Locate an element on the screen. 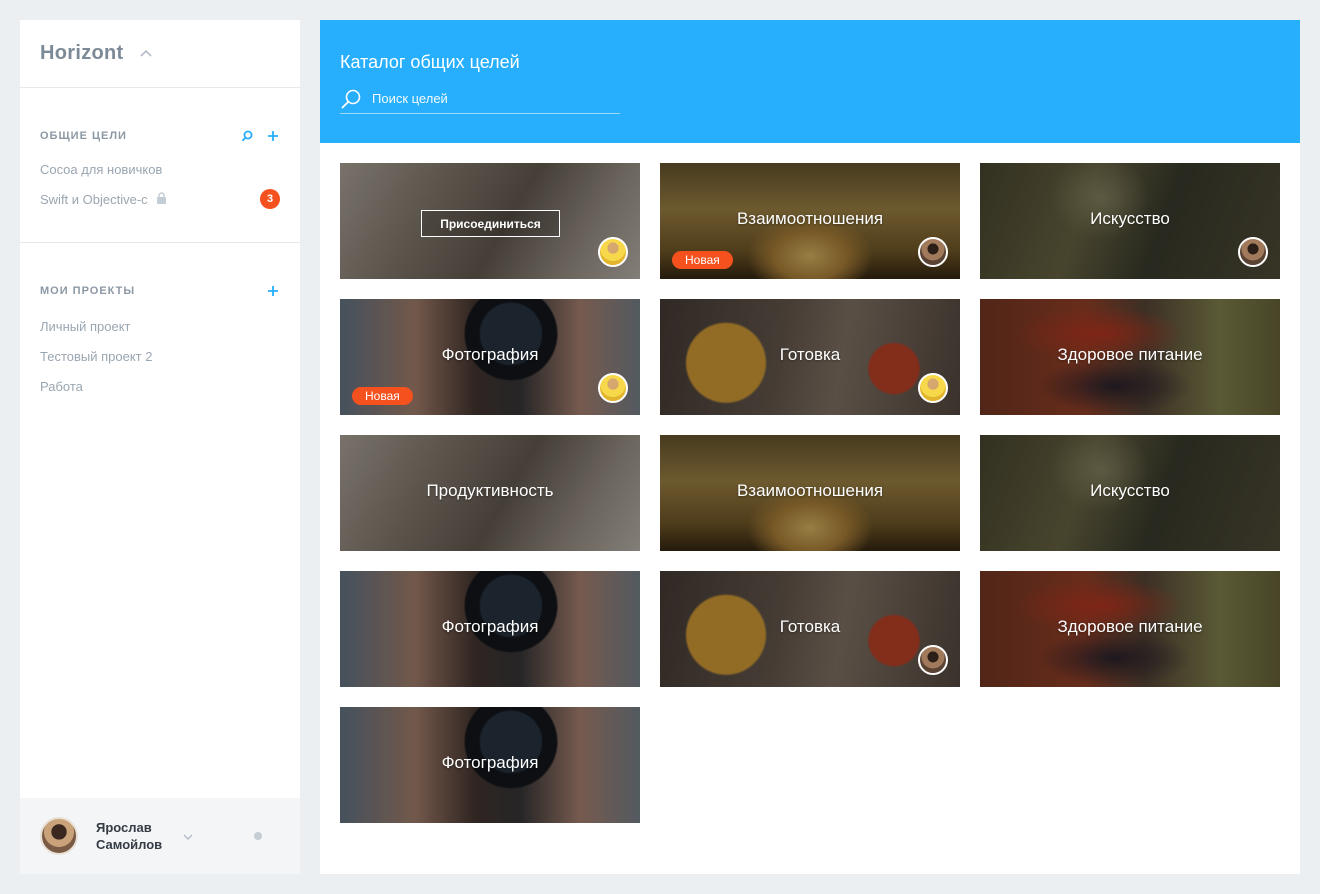 The image size is (1320, 894). unread-badge: 3 is located at coordinates (270, 199).